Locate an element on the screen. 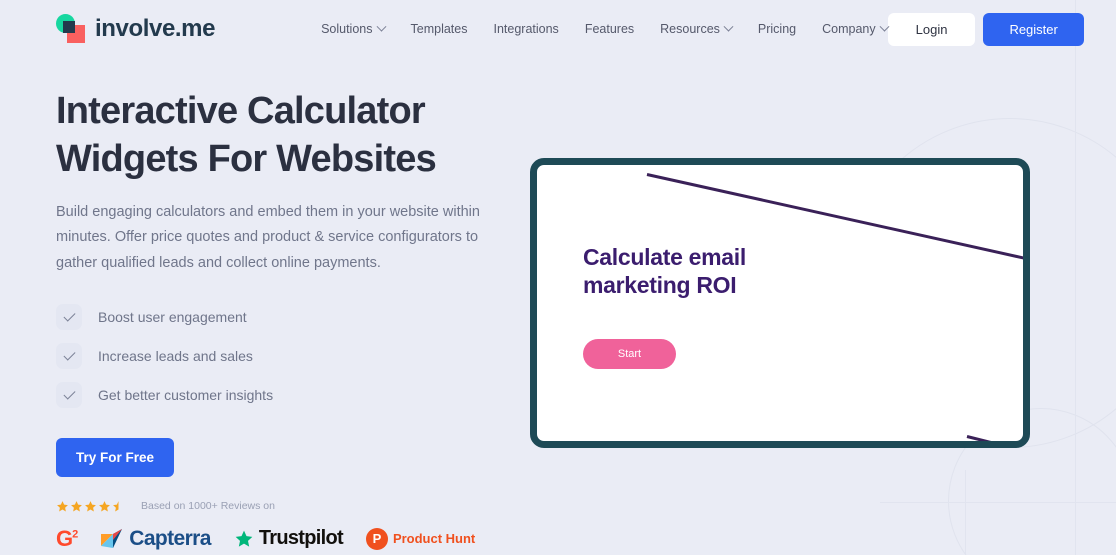 The height and width of the screenshot is (555, 1116). nav-label-solutions: Solutions is located at coordinates (347, 29).